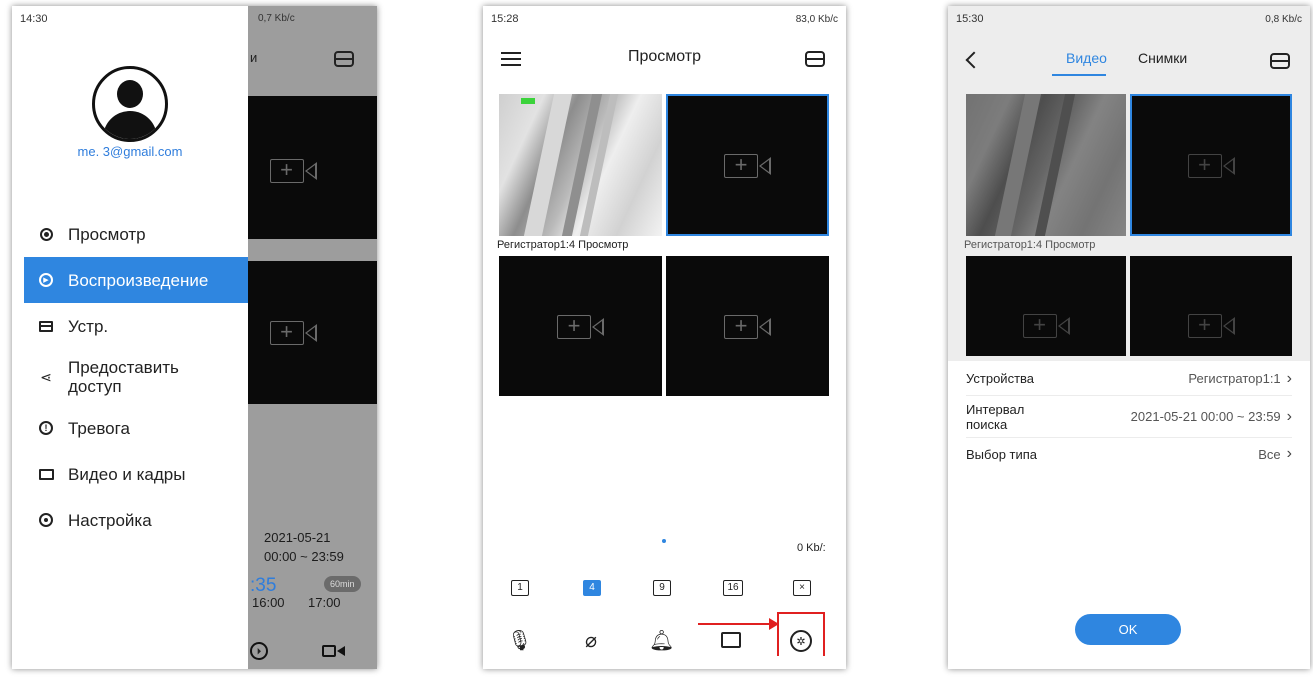  What do you see at coordinates (1162, 58) in the screenshot?
I see `tab-snapshots: Снимки` at bounding box center [1162, 58].